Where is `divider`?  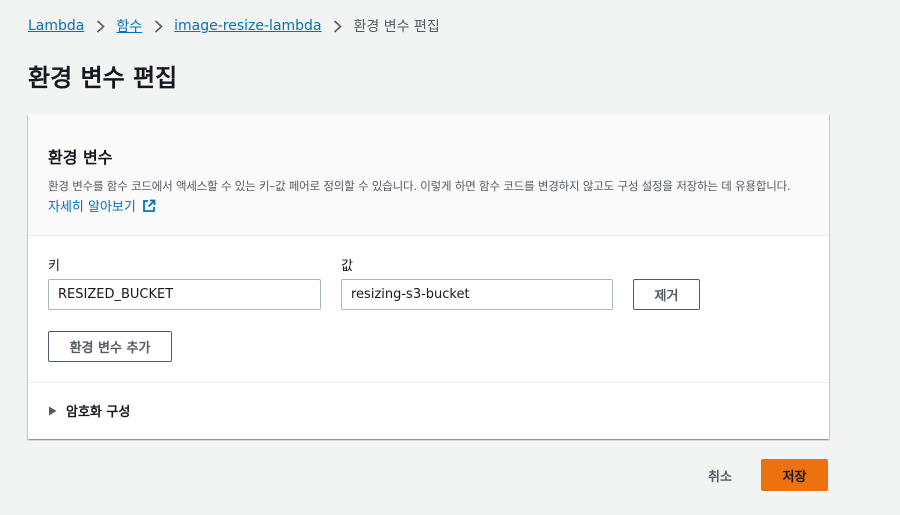
divider is located at coordinates (428, 382).